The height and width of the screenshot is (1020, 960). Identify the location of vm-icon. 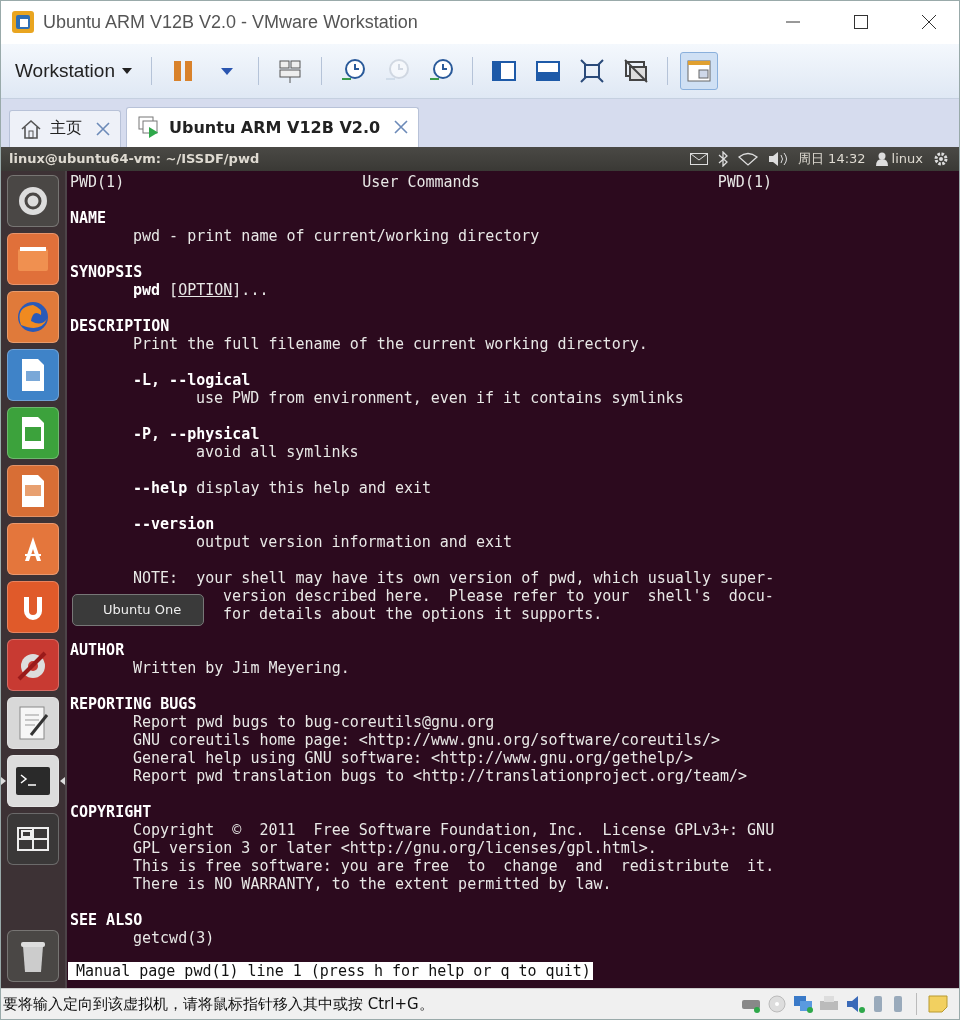
(149, 127).